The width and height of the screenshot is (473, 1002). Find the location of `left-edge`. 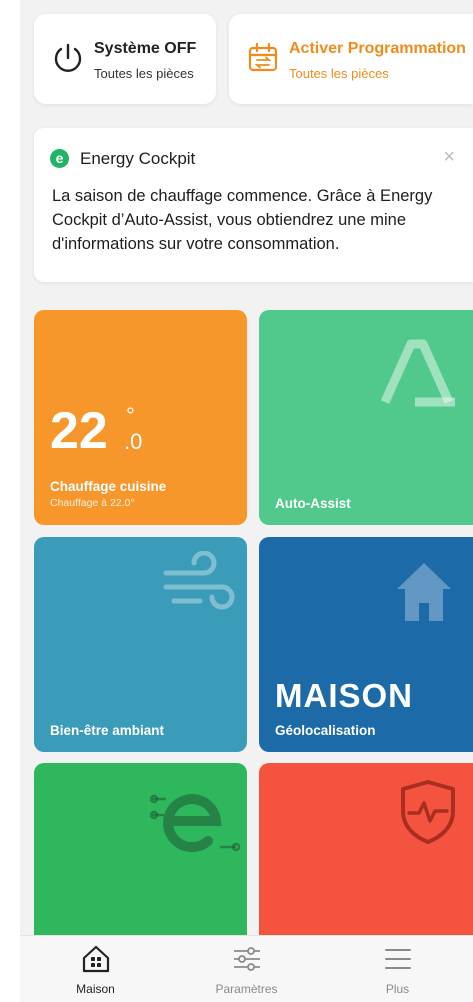

left-edge is located at coordinates (10, 501).